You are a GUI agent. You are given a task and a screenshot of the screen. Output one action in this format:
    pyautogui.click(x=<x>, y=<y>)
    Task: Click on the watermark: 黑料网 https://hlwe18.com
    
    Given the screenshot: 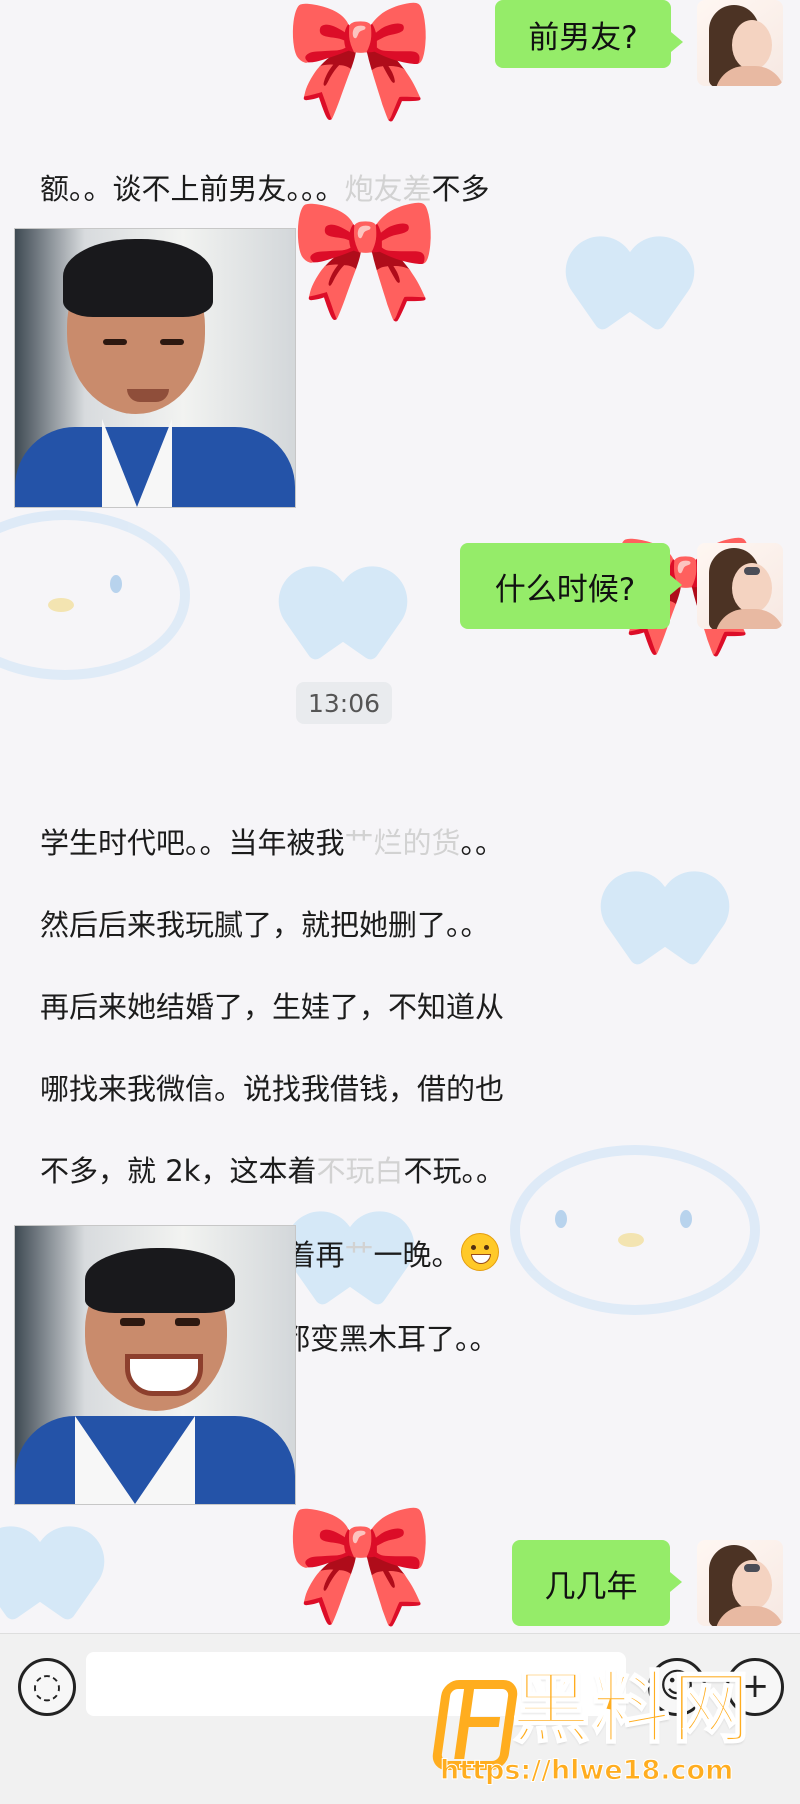 What is the action you would take?
    pyautogui.click(x=598, y=1725)
    